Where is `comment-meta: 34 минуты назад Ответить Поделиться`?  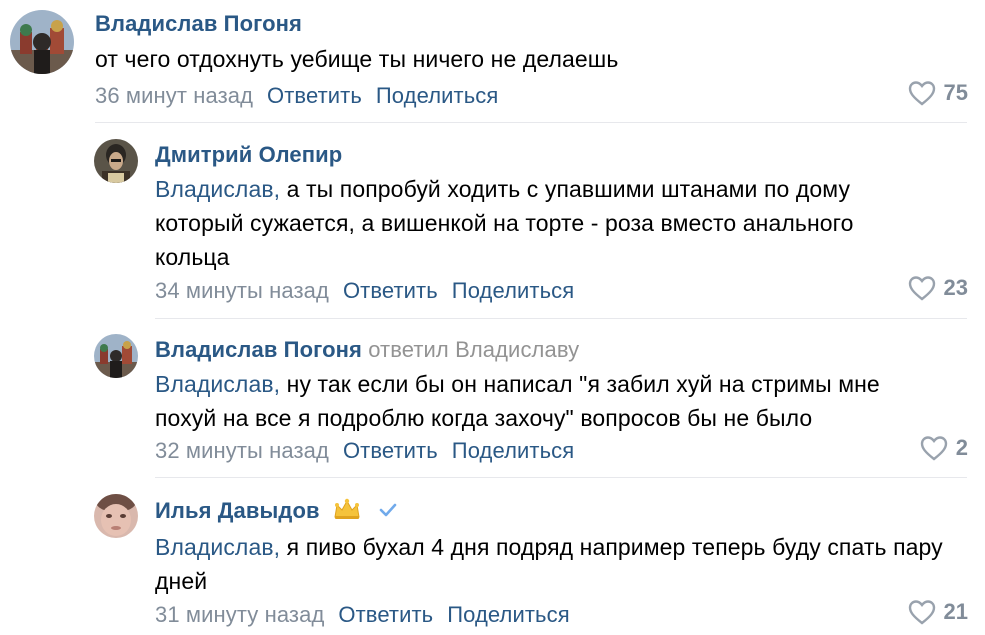 comment-meta: 34 минуты назад Ответить Поделиться is located at coordinates (364, 291).